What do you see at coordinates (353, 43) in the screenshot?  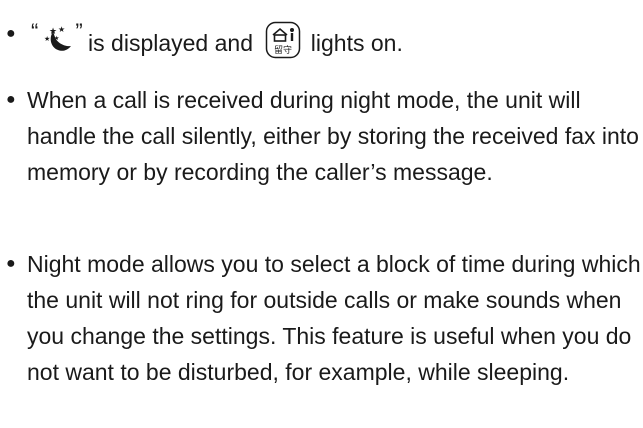 I see `item-text: lights on.` at bounding box center [353, 43].